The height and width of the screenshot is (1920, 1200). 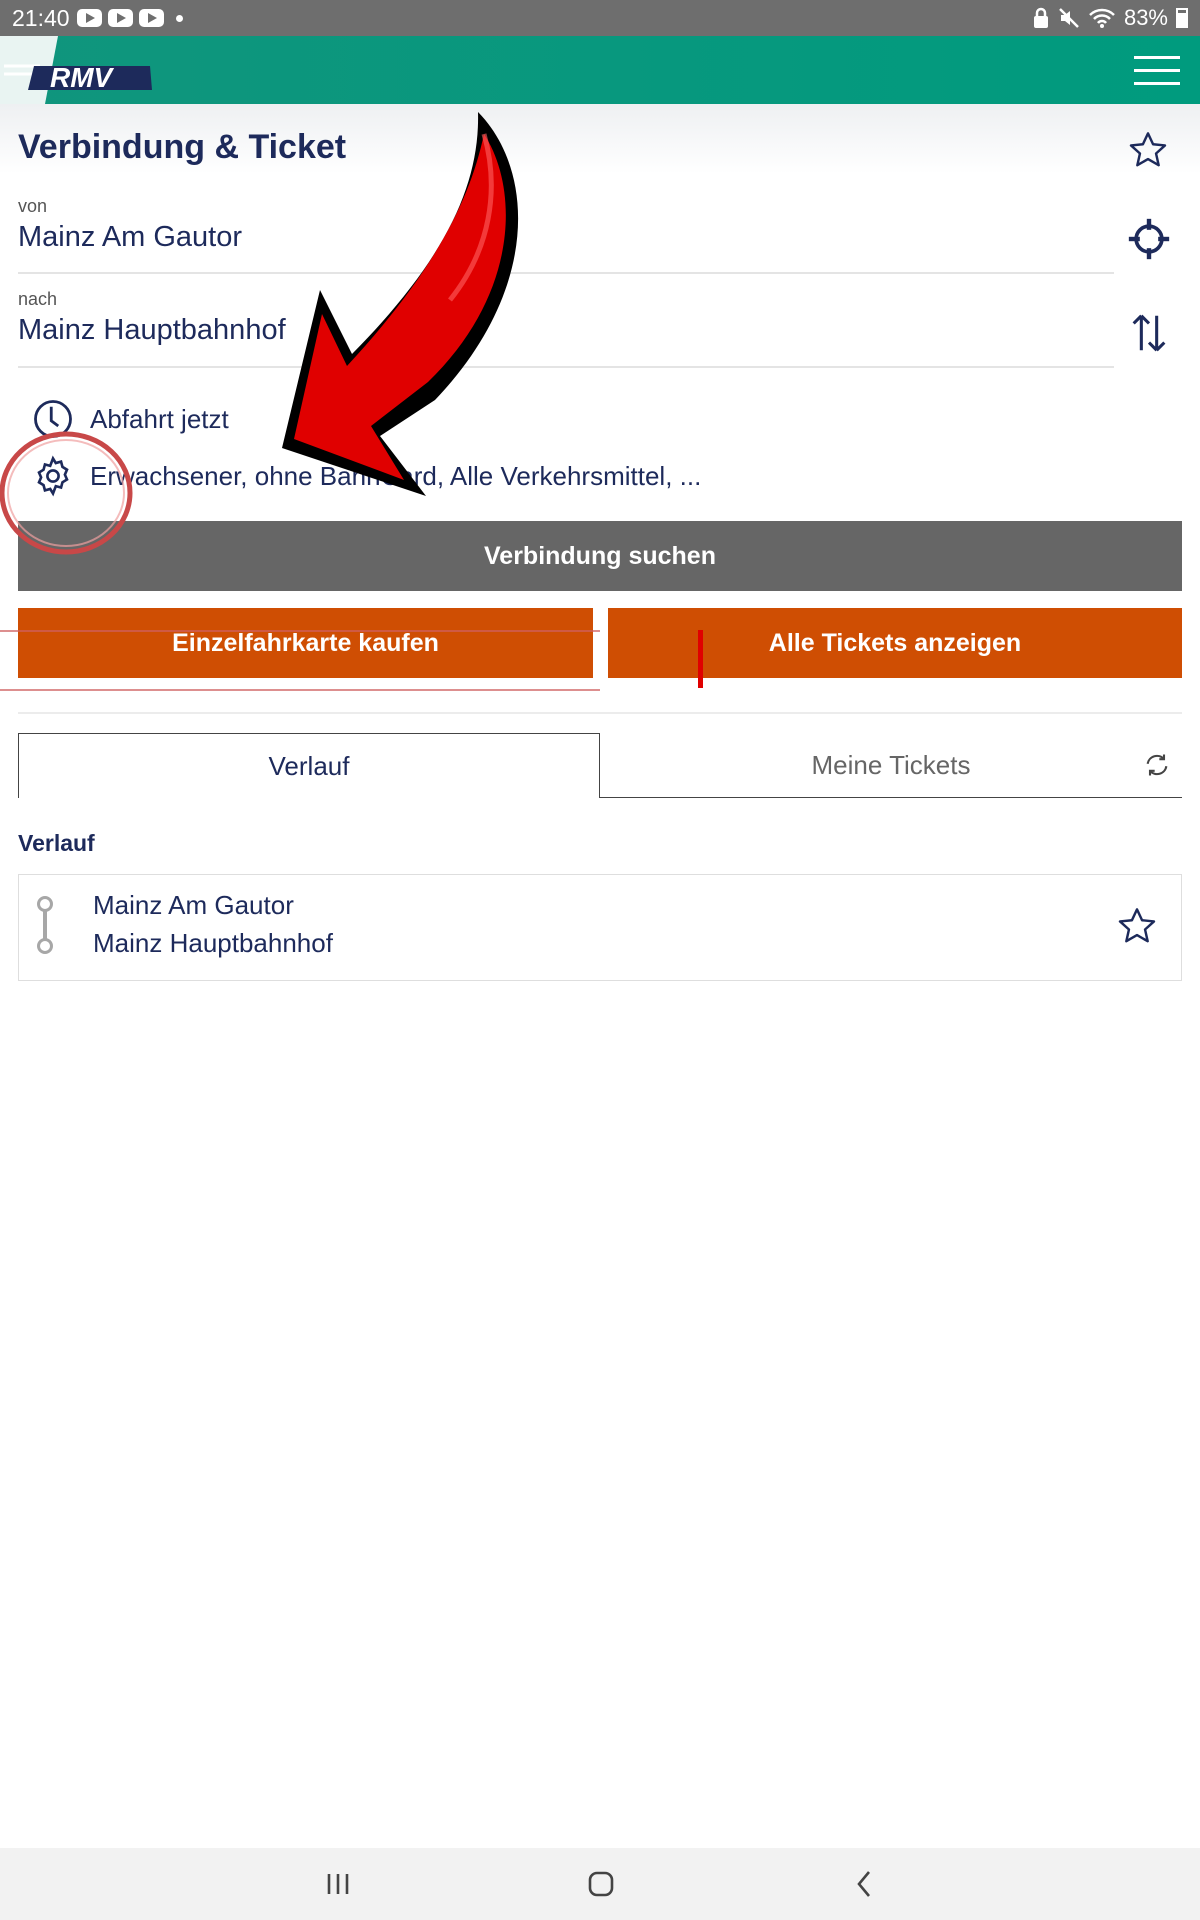 I want to click on system-navigation-bar, so click(x=600, y=1884).